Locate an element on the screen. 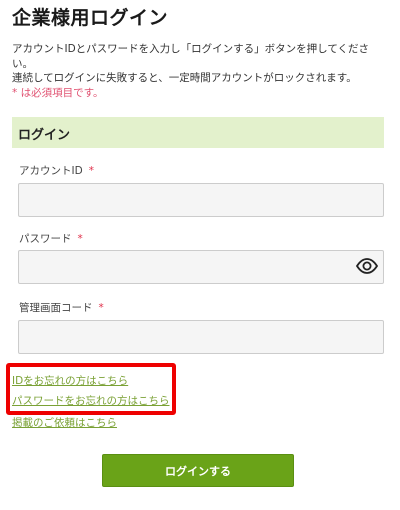  admin-code-input is located at coordinates (201, 337).